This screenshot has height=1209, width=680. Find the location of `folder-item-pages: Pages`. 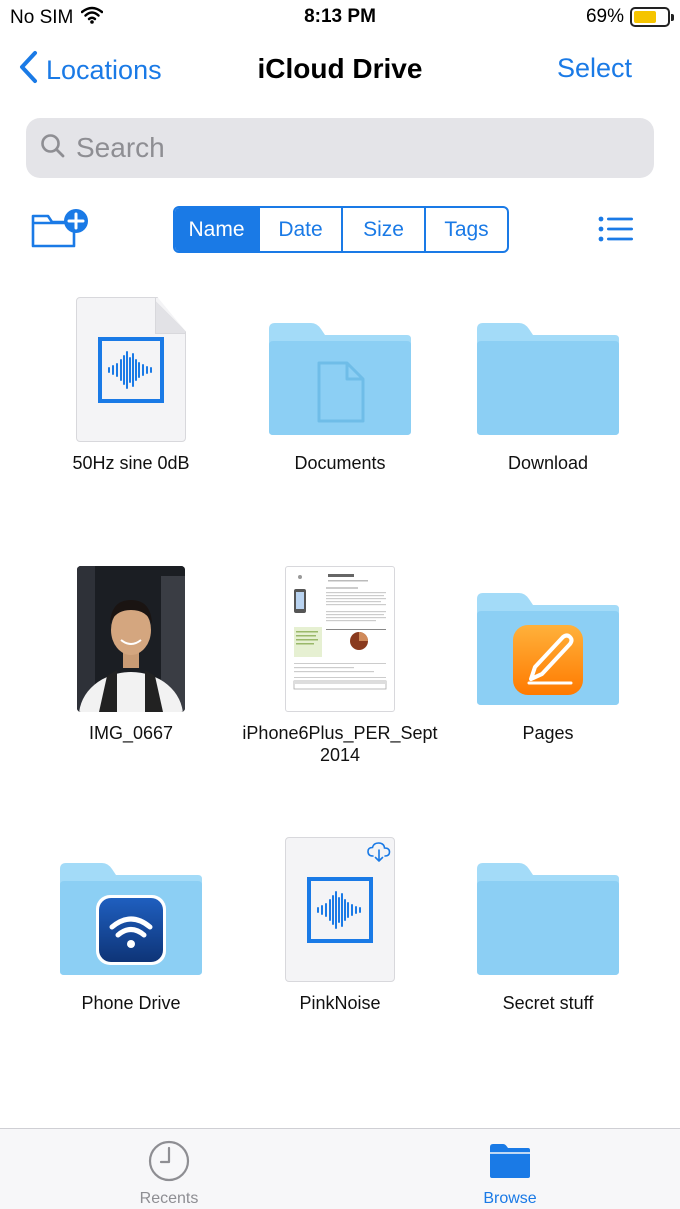

folder-item-pages: Pages is located at coordinates (548, 653).